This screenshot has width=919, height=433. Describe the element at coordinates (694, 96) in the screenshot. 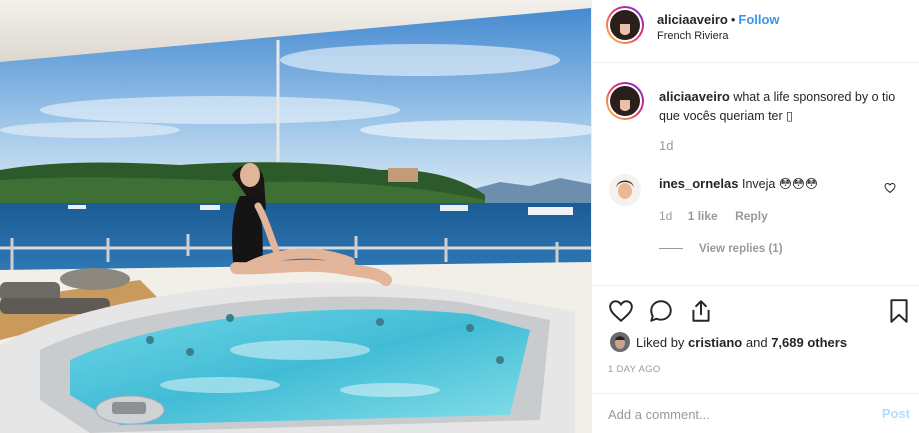

I see `caption-username: aliciaaveiro` at that location.